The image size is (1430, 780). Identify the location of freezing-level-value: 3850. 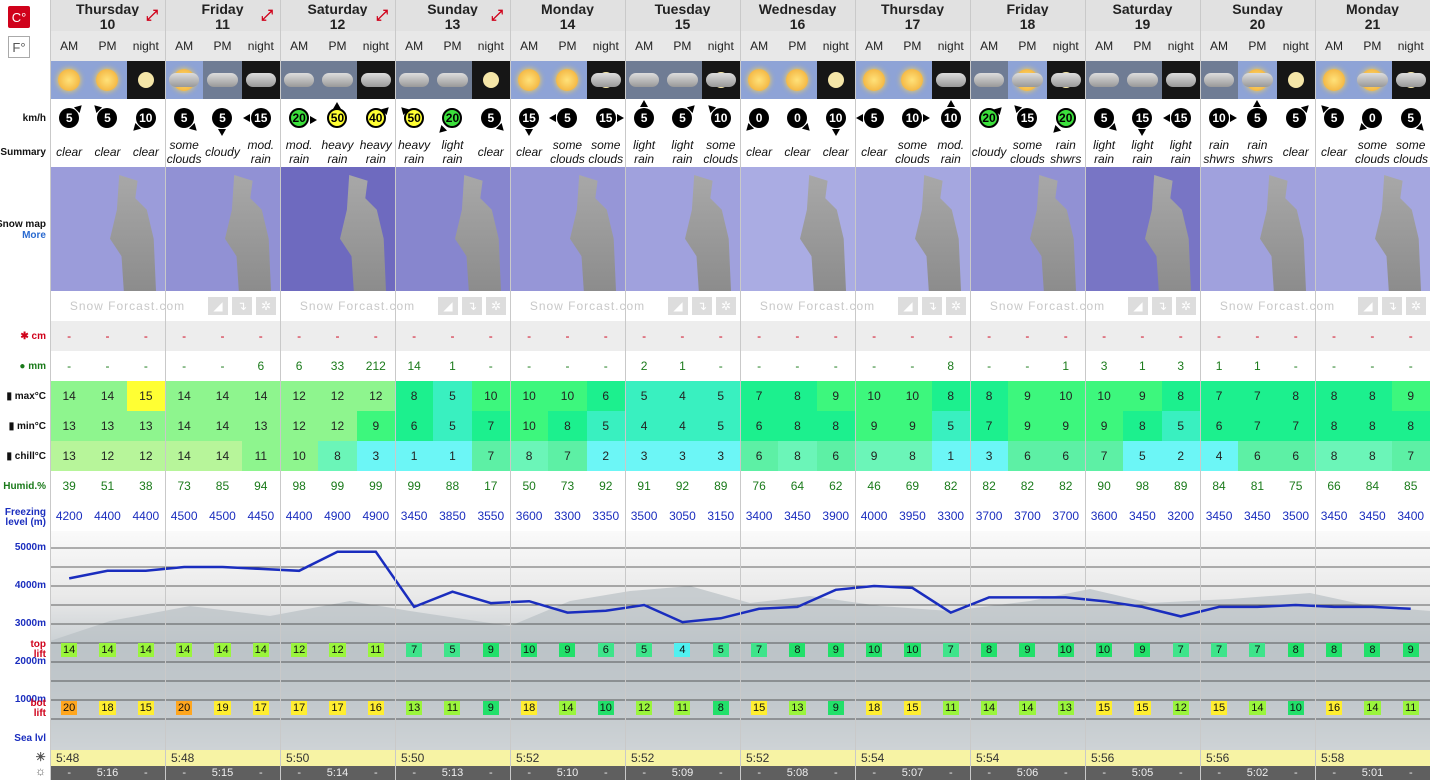
(452, 516).